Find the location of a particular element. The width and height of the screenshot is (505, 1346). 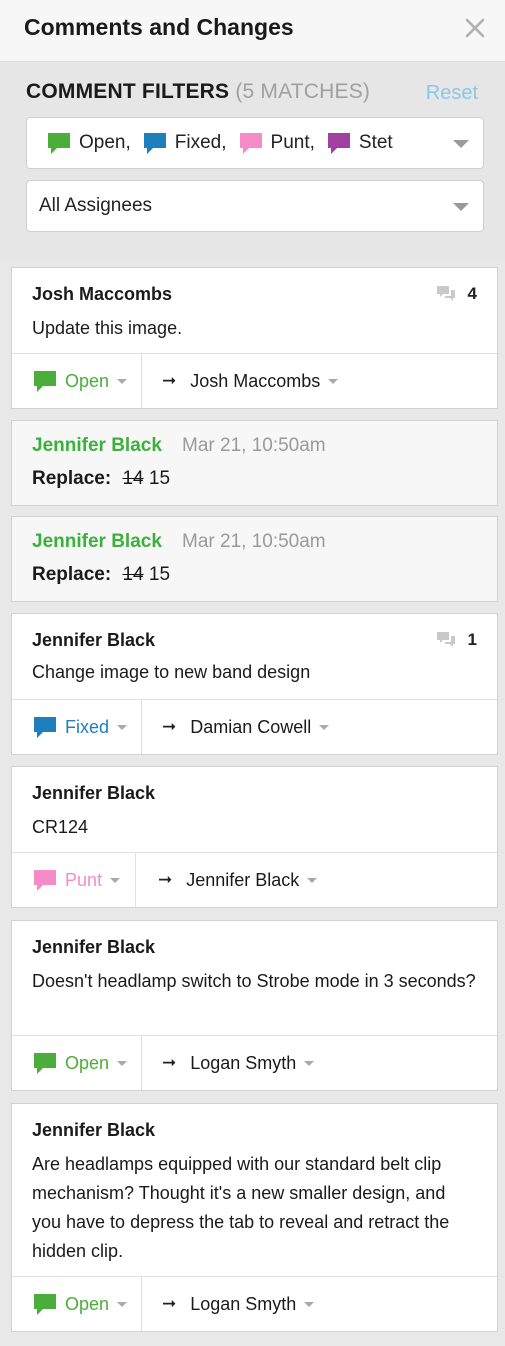

assignee-select: ➞ Josh Maccombs is located at coordinates (250, 381).